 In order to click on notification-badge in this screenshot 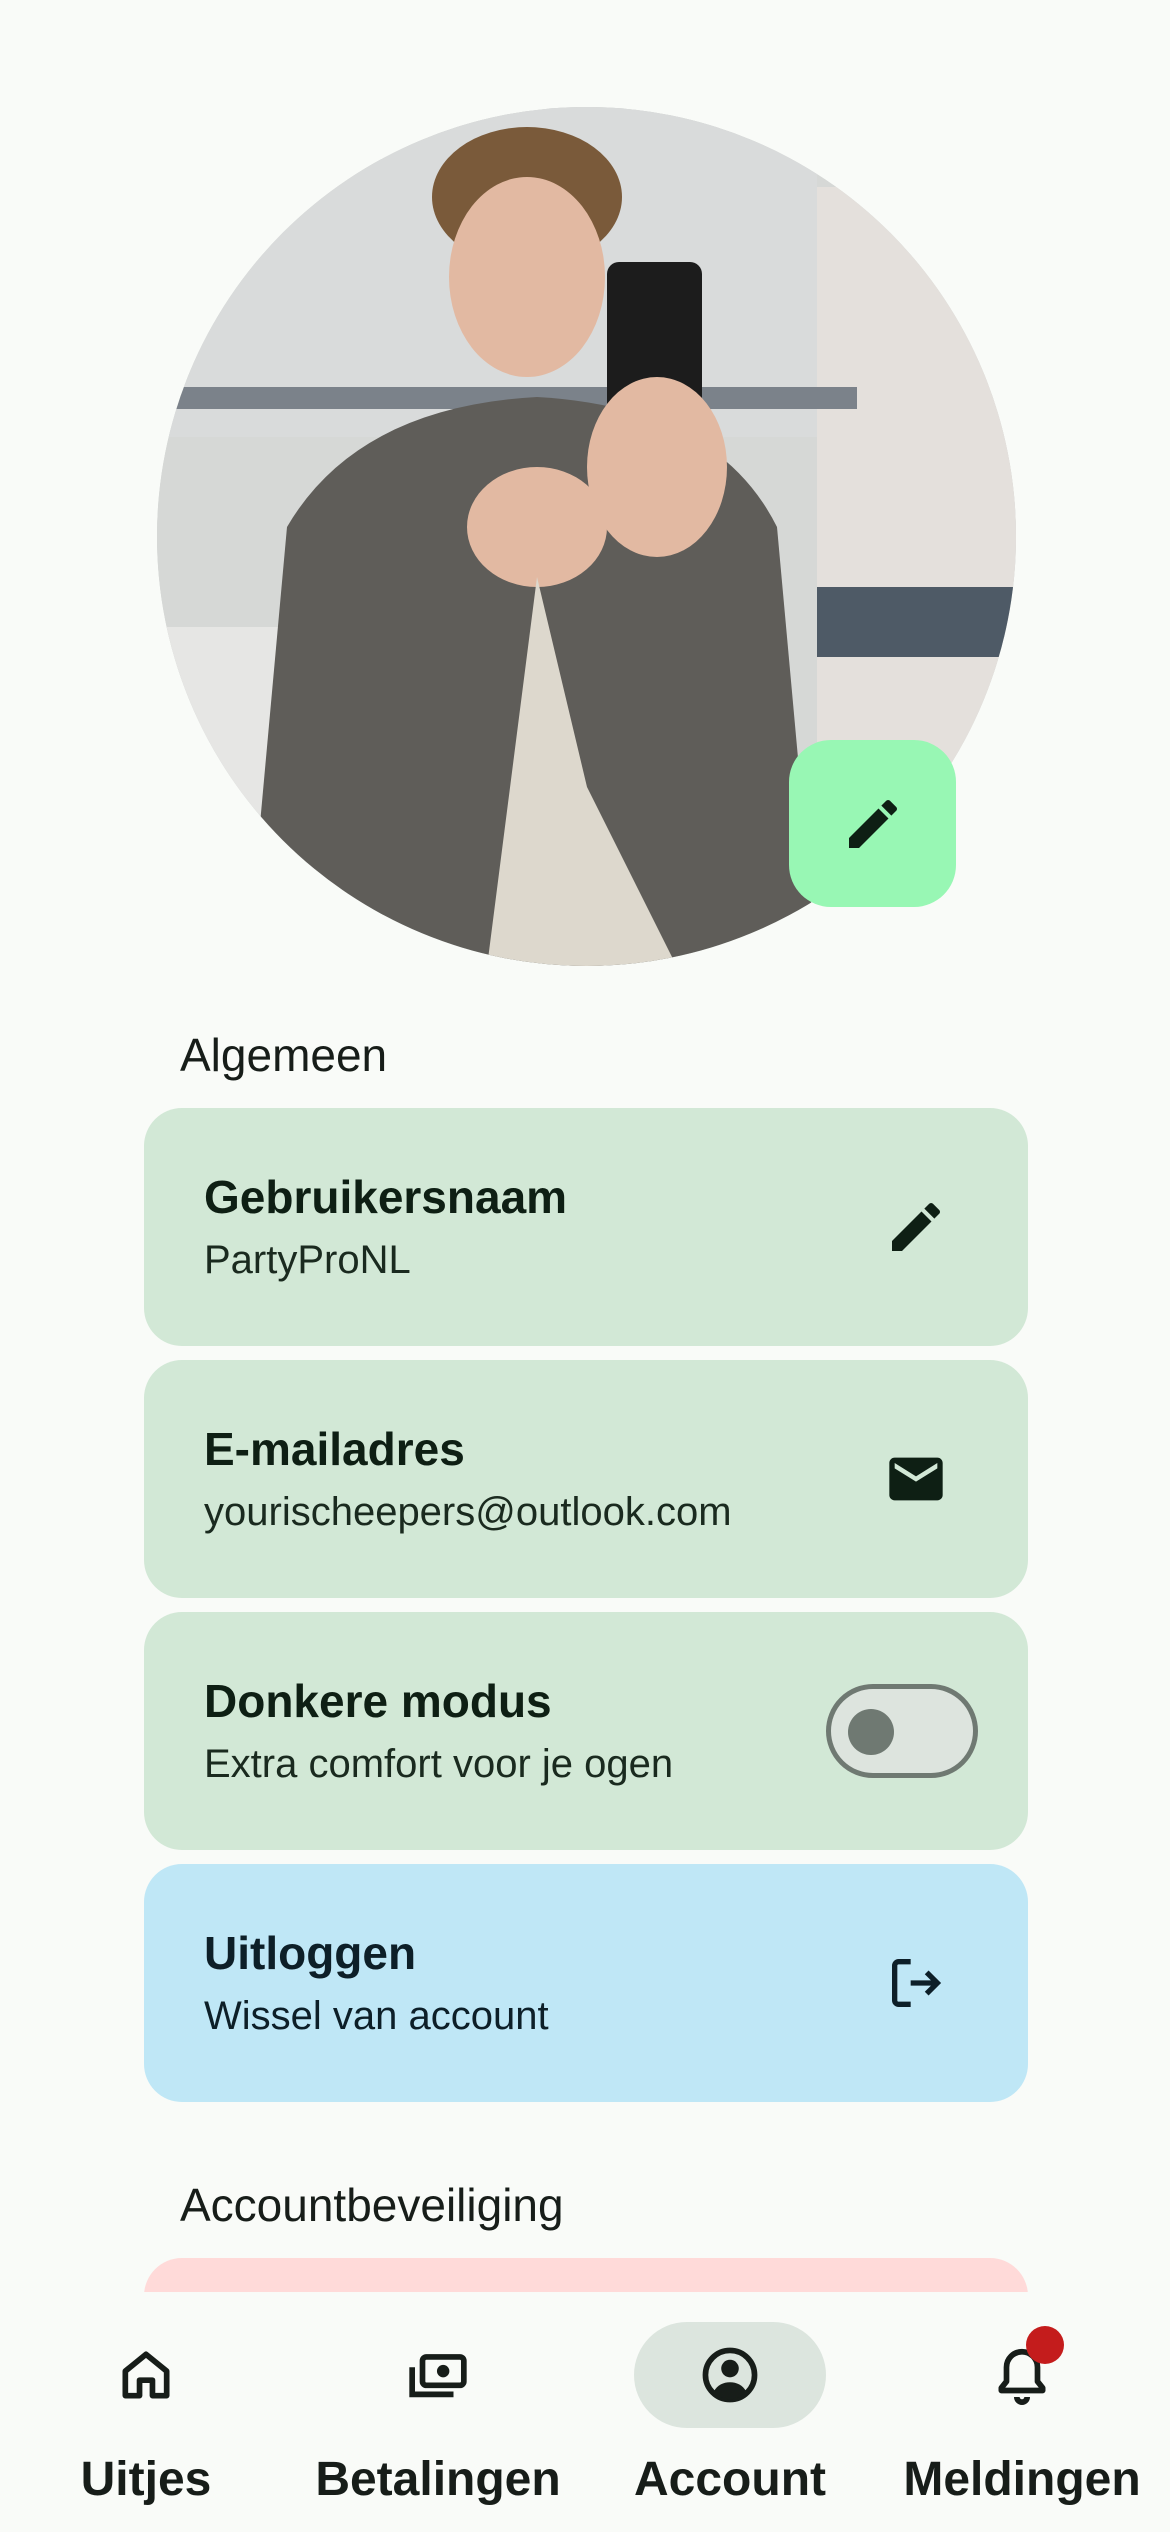, I will do `click(1045, 2345)`.